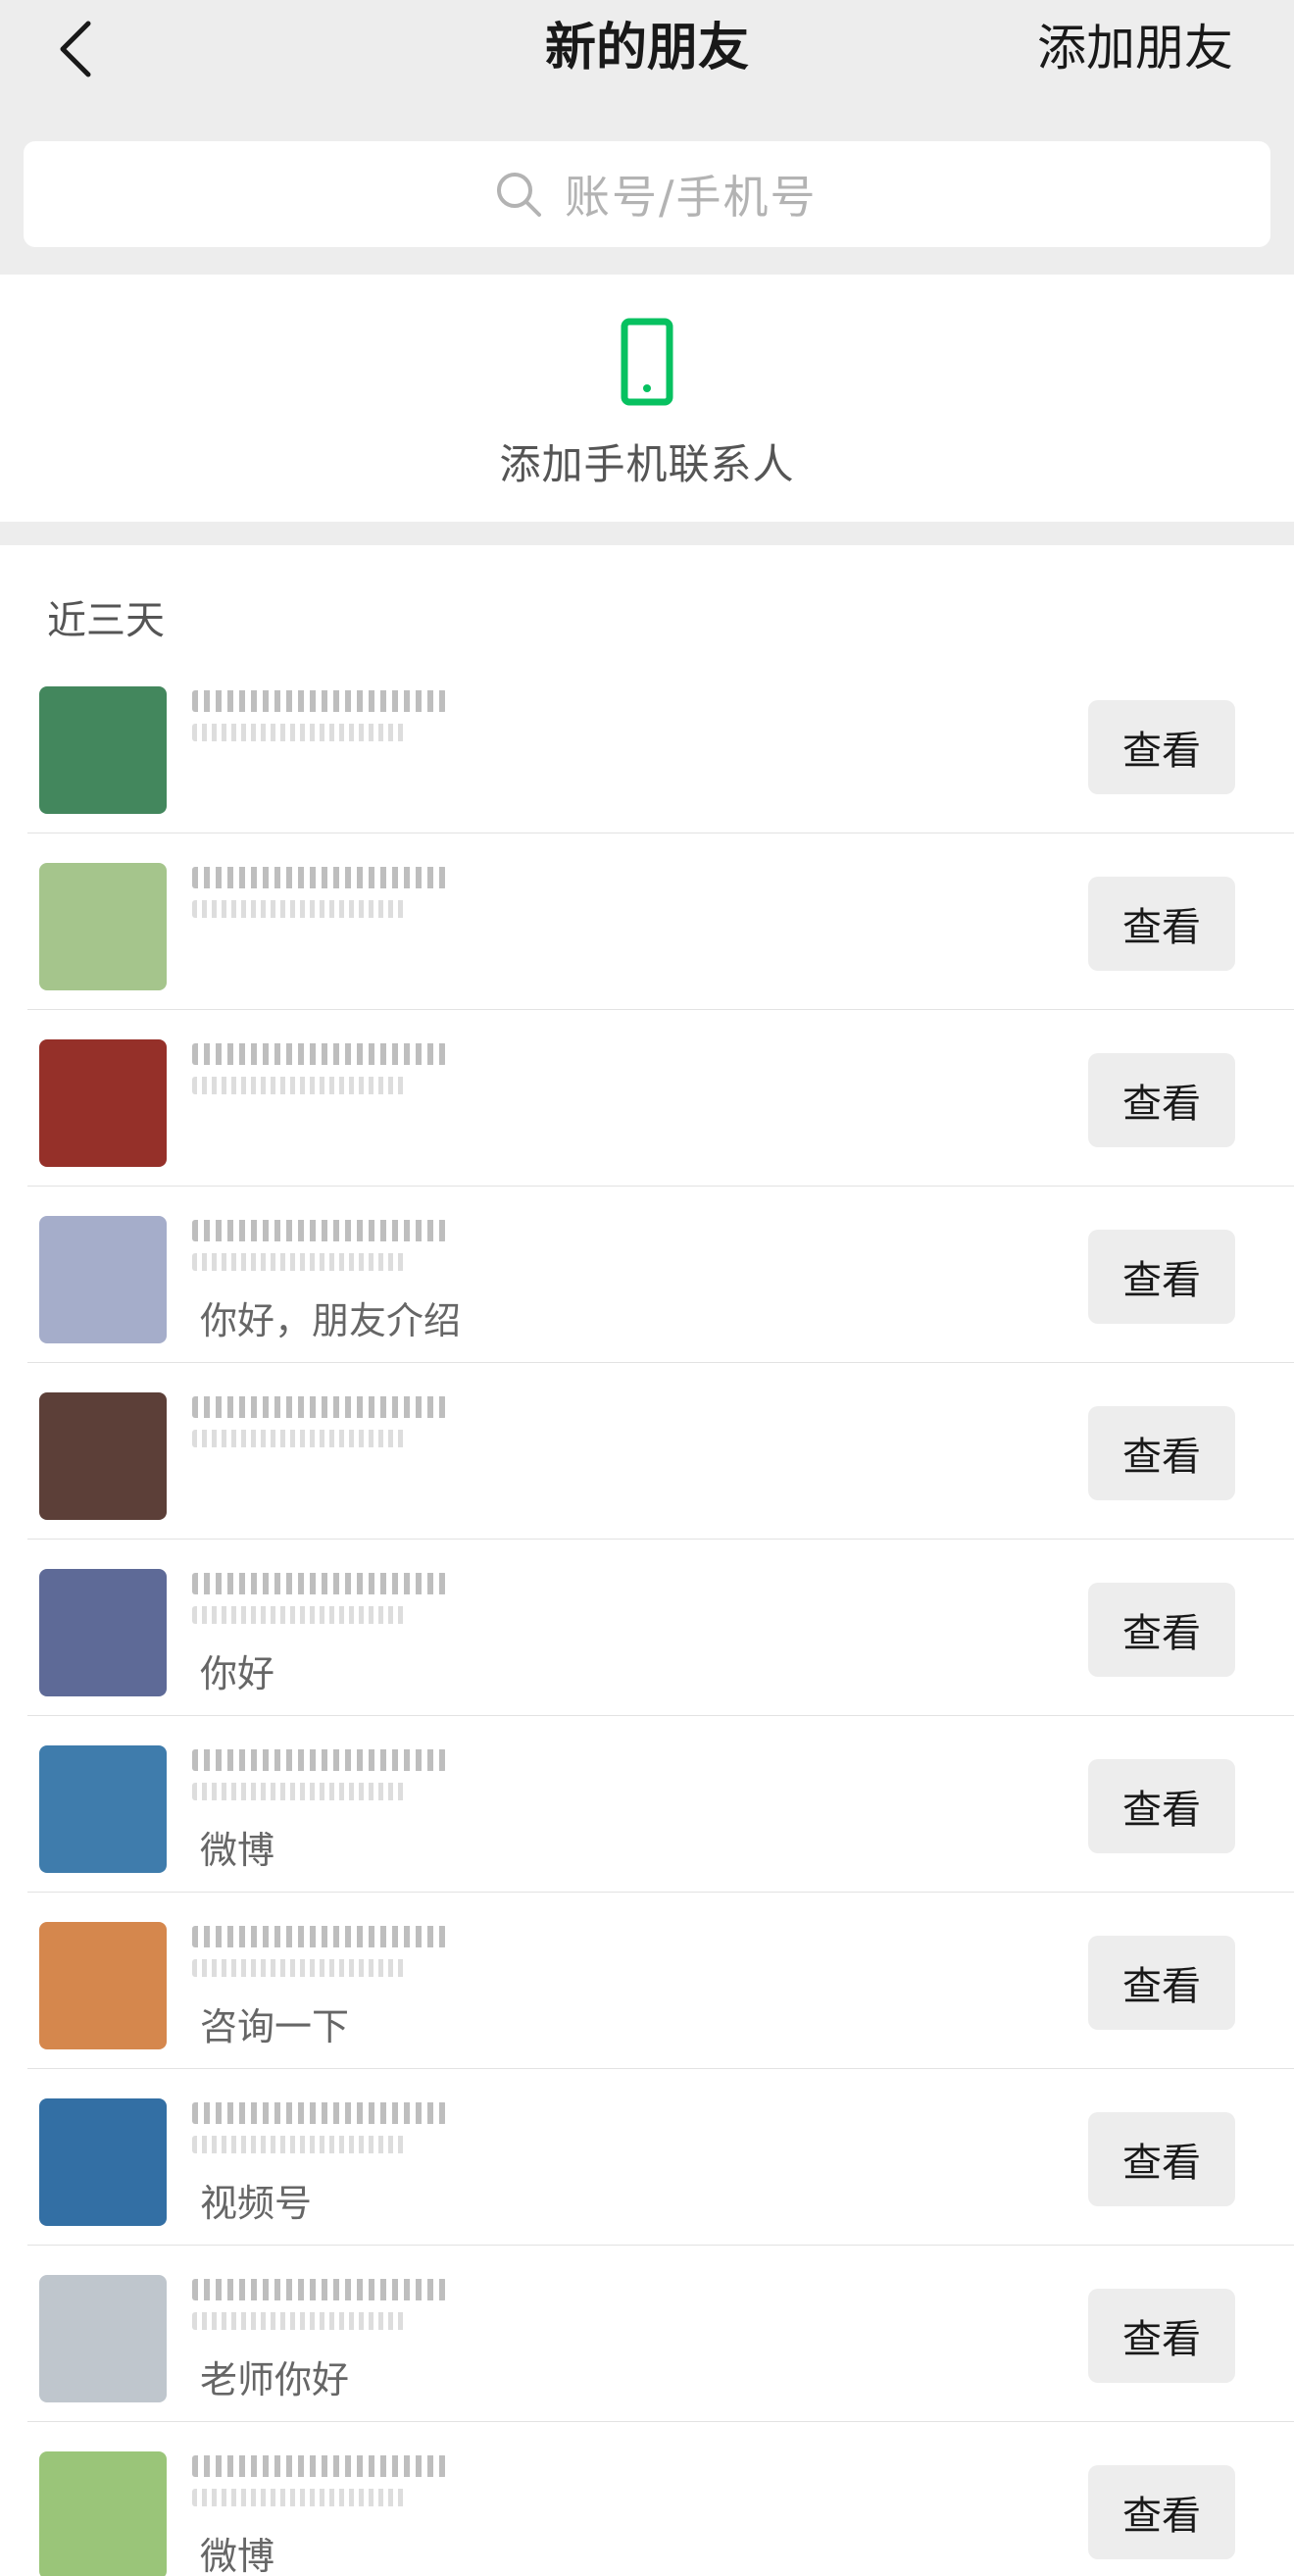 This screenshot has height=2576, width=1294. I want to click on friend-request-row: 你好 查看, so click(647, 1628).